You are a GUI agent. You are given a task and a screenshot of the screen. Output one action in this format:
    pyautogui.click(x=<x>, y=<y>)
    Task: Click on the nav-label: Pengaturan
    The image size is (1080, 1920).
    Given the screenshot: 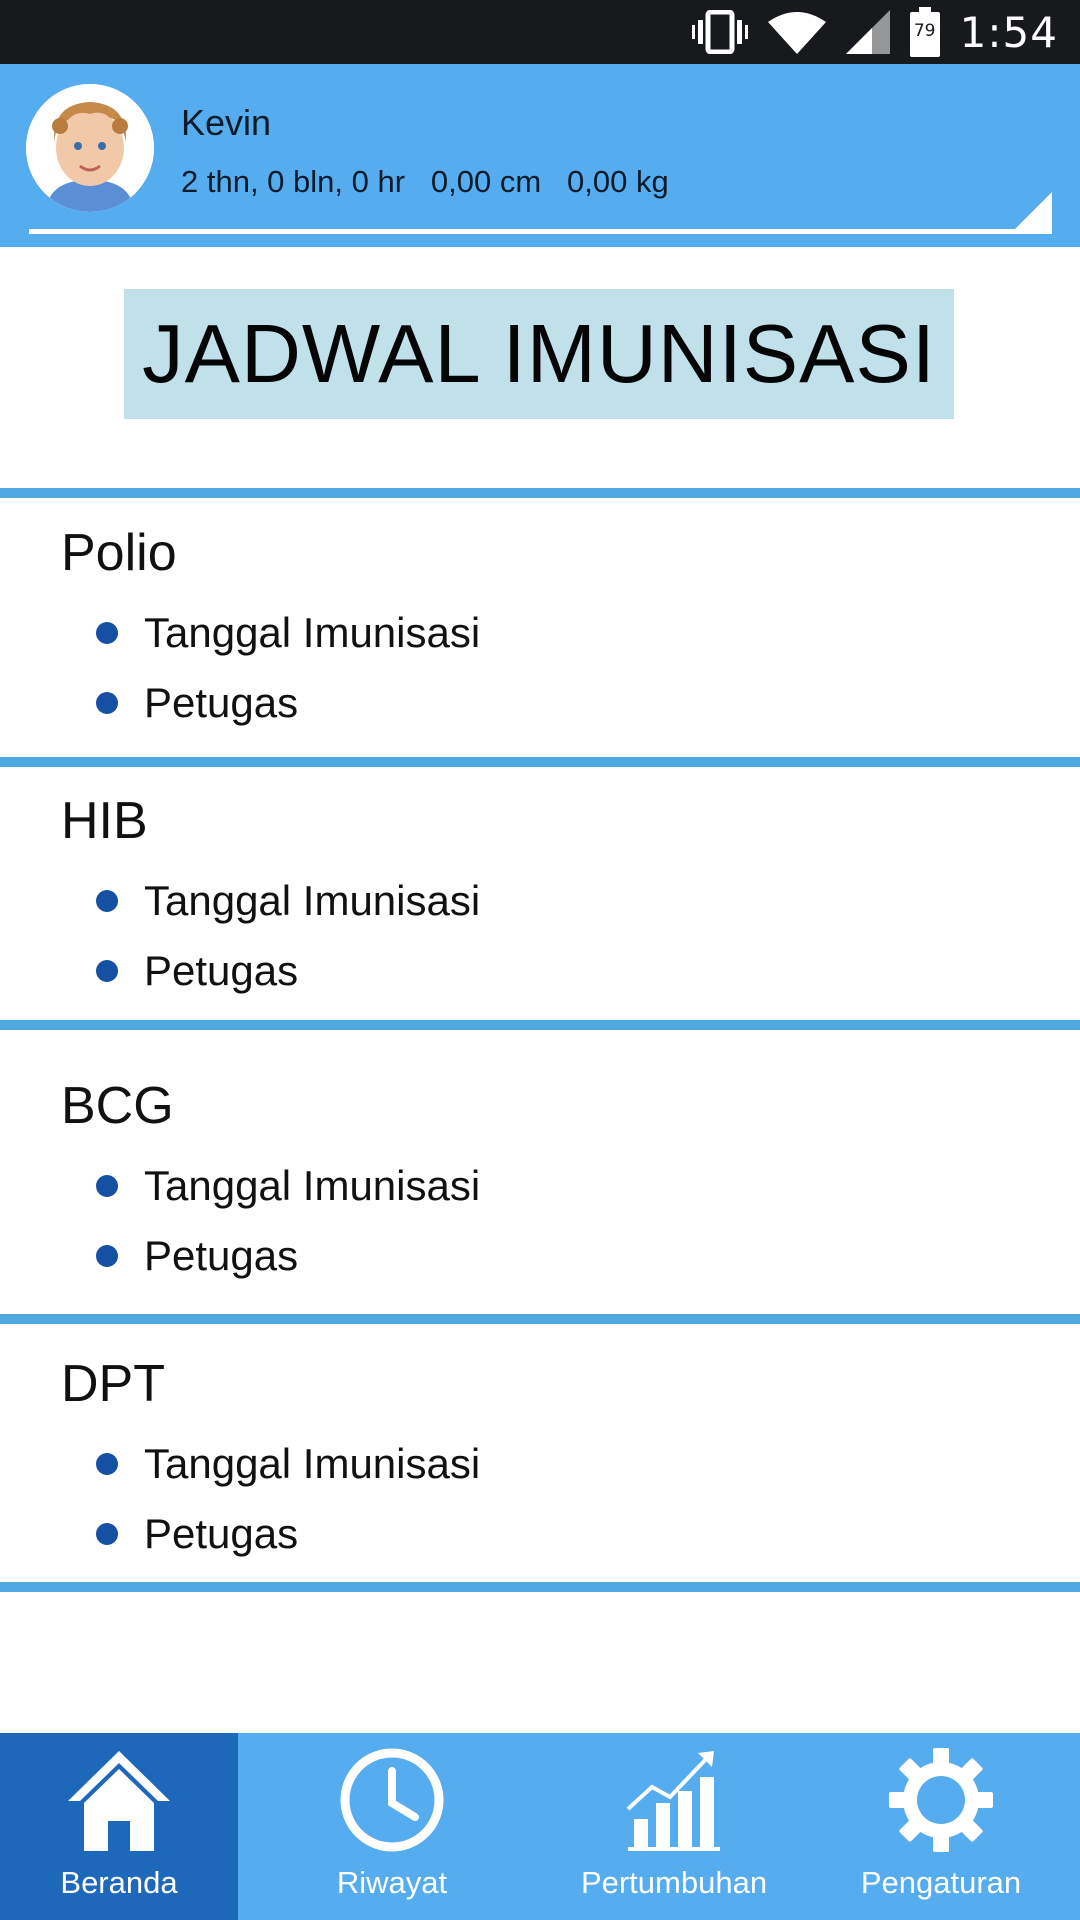 What is the action you would take?
    pyautogui.click(x=941, y=1882)
    